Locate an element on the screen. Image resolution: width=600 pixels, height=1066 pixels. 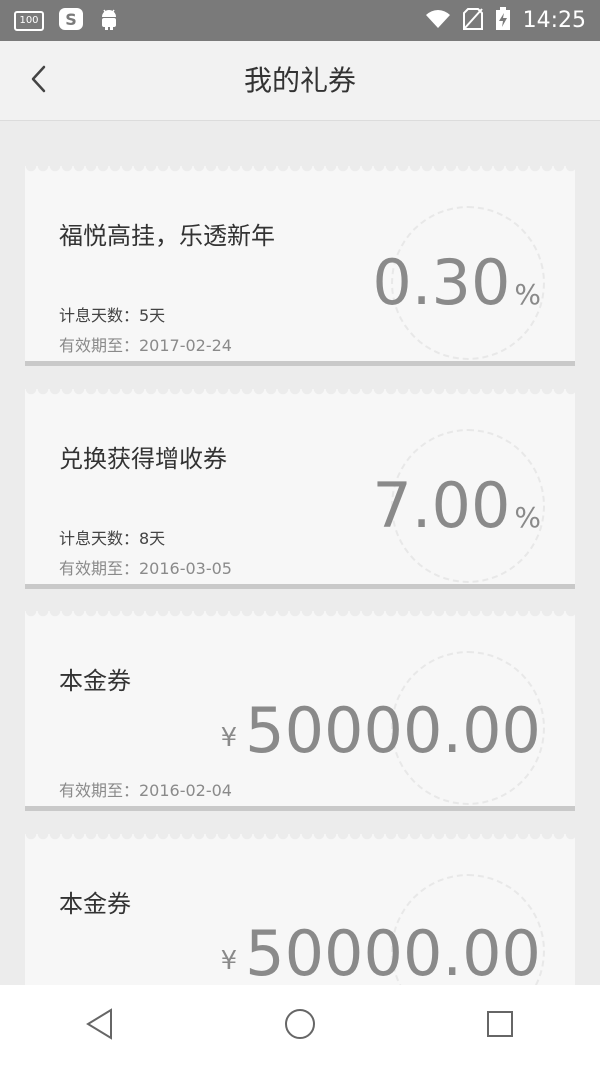
nav-back-button is located at coordinates (100, 1026).